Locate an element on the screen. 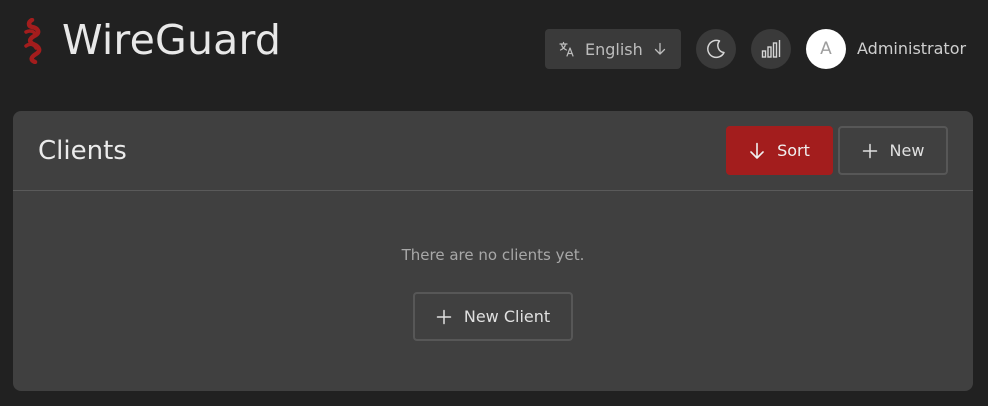  moon-icon is located at coordinates (716, 49).